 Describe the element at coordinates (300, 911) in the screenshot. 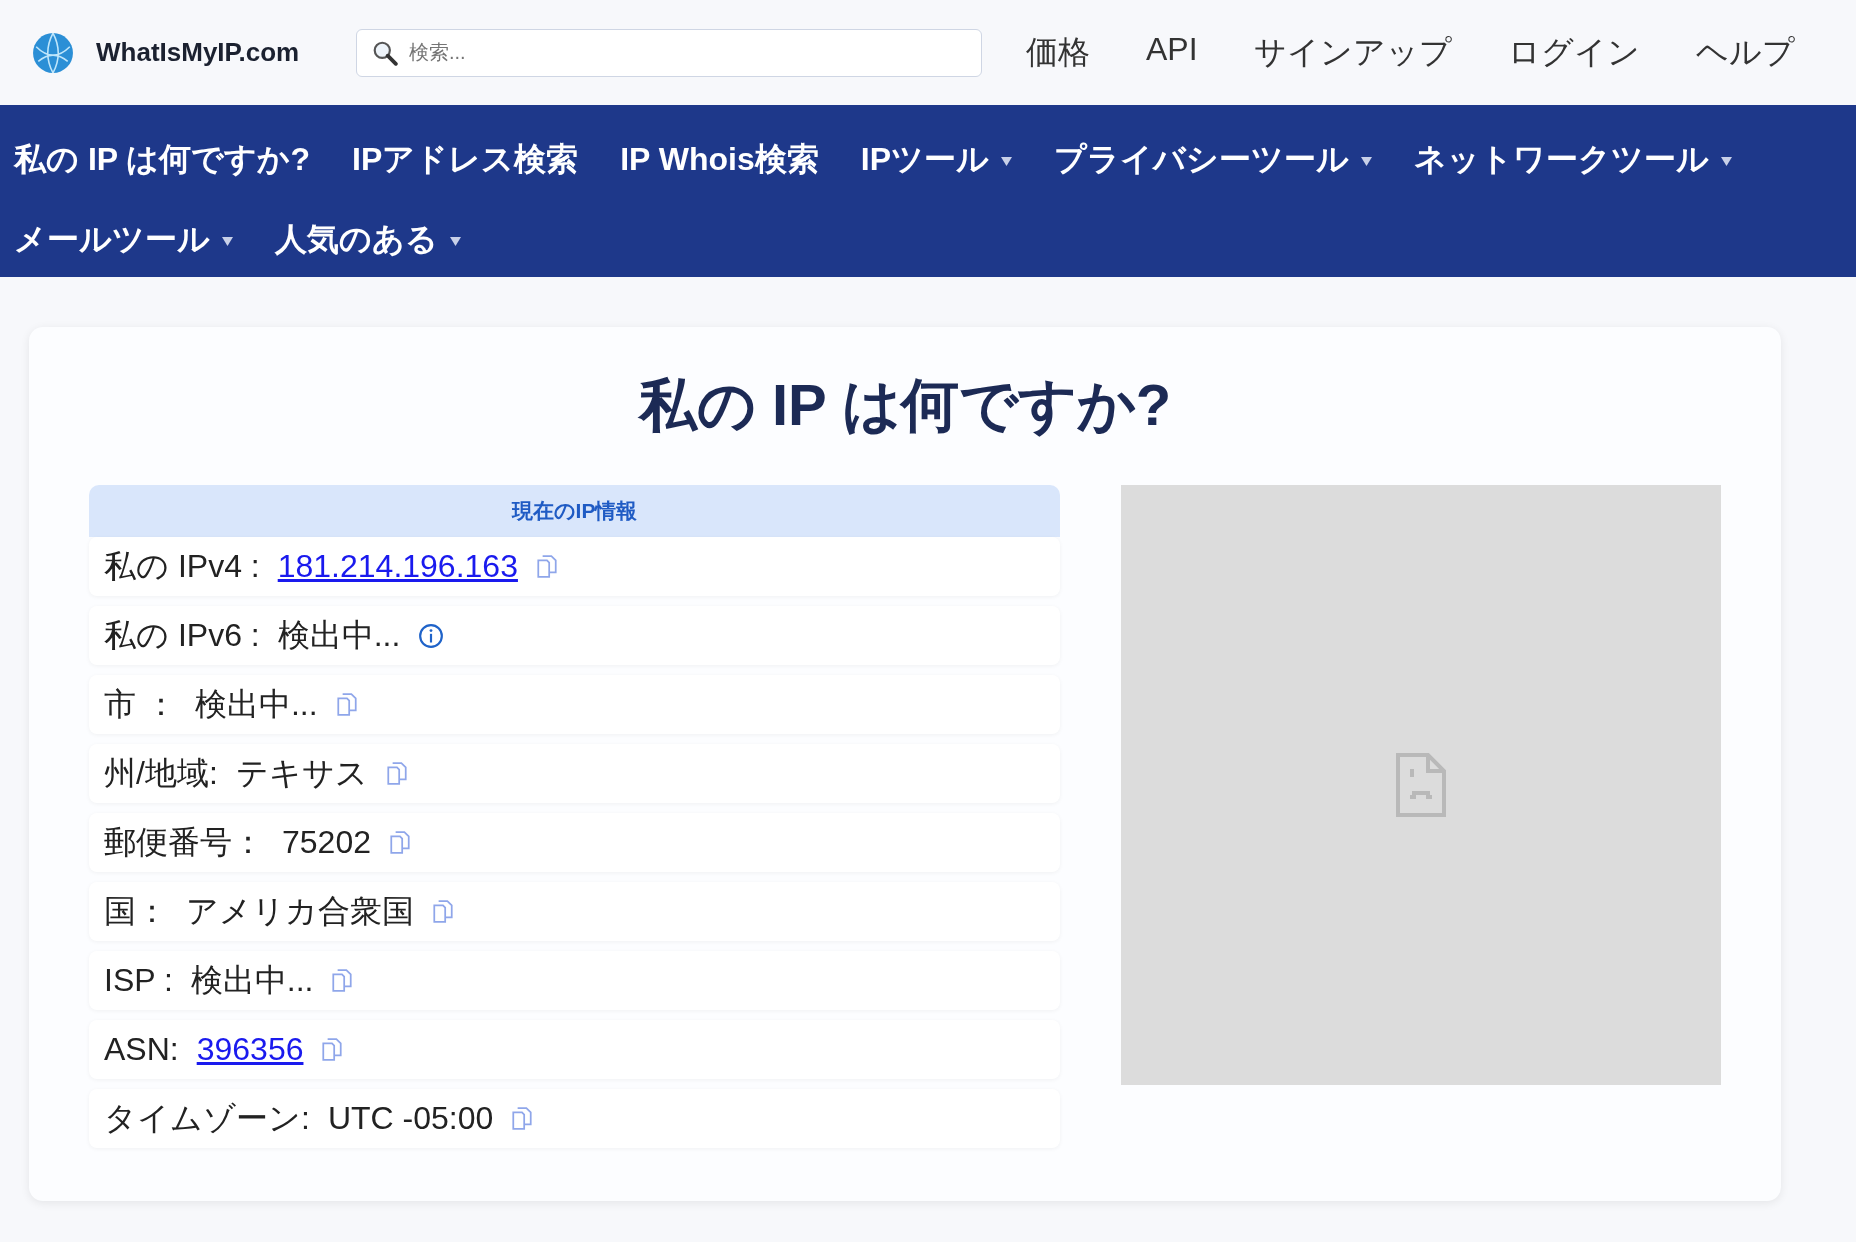

I see `row-value: アメリカ合衆国` at that location.